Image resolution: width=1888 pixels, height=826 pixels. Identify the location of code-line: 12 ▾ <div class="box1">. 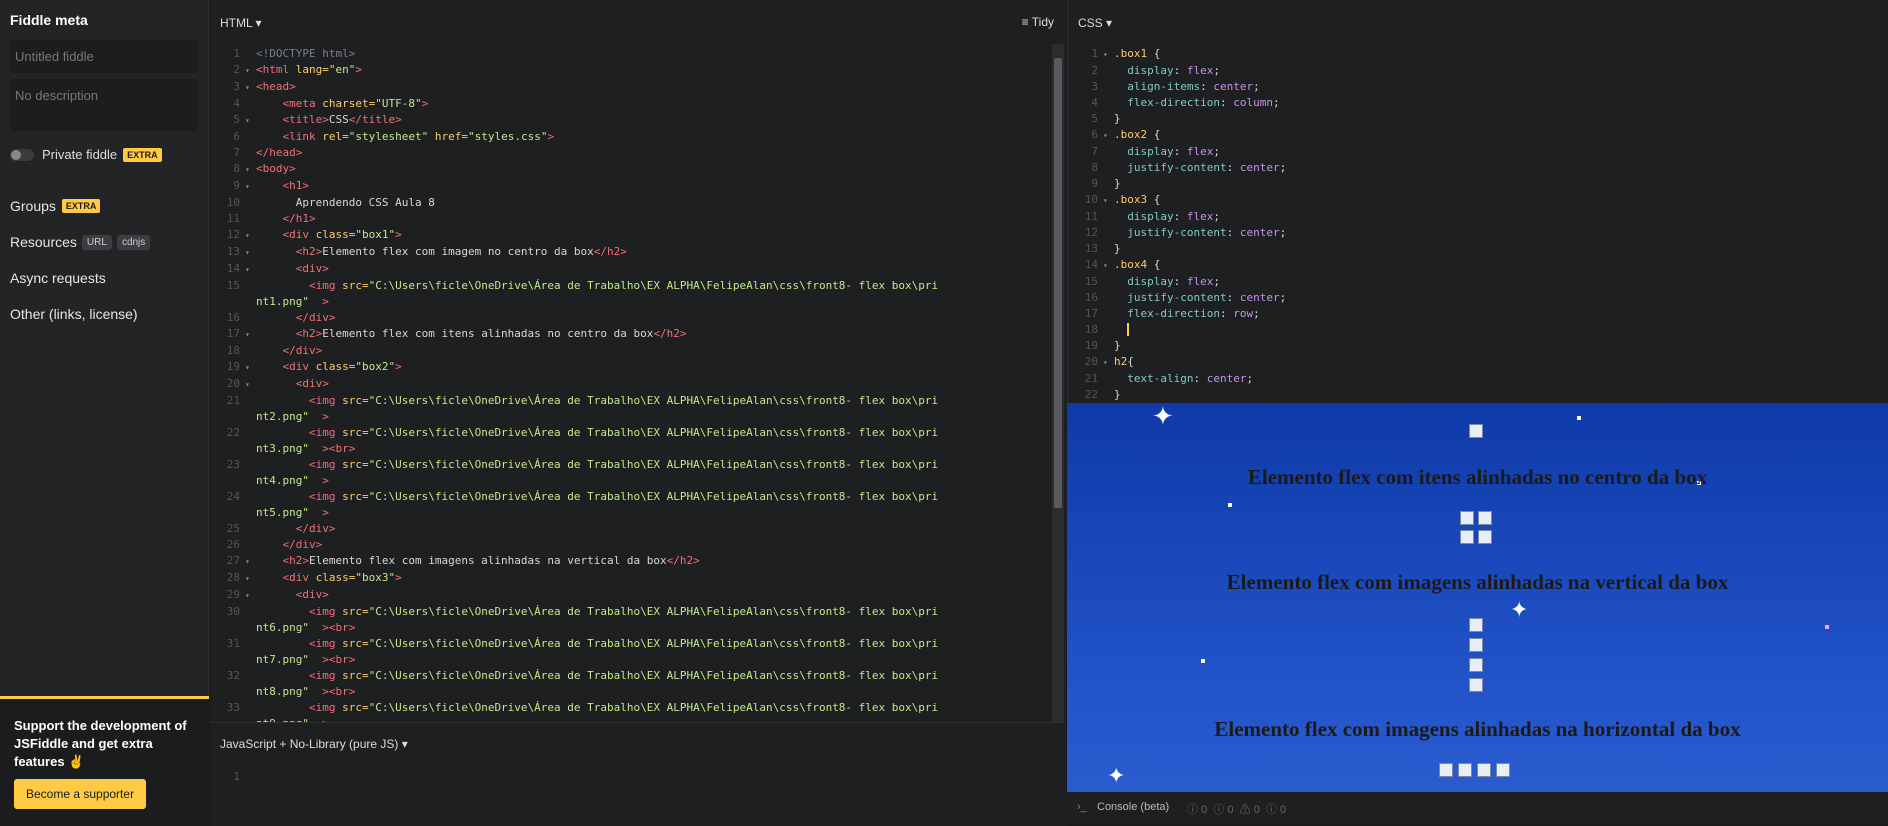
(627, 235).